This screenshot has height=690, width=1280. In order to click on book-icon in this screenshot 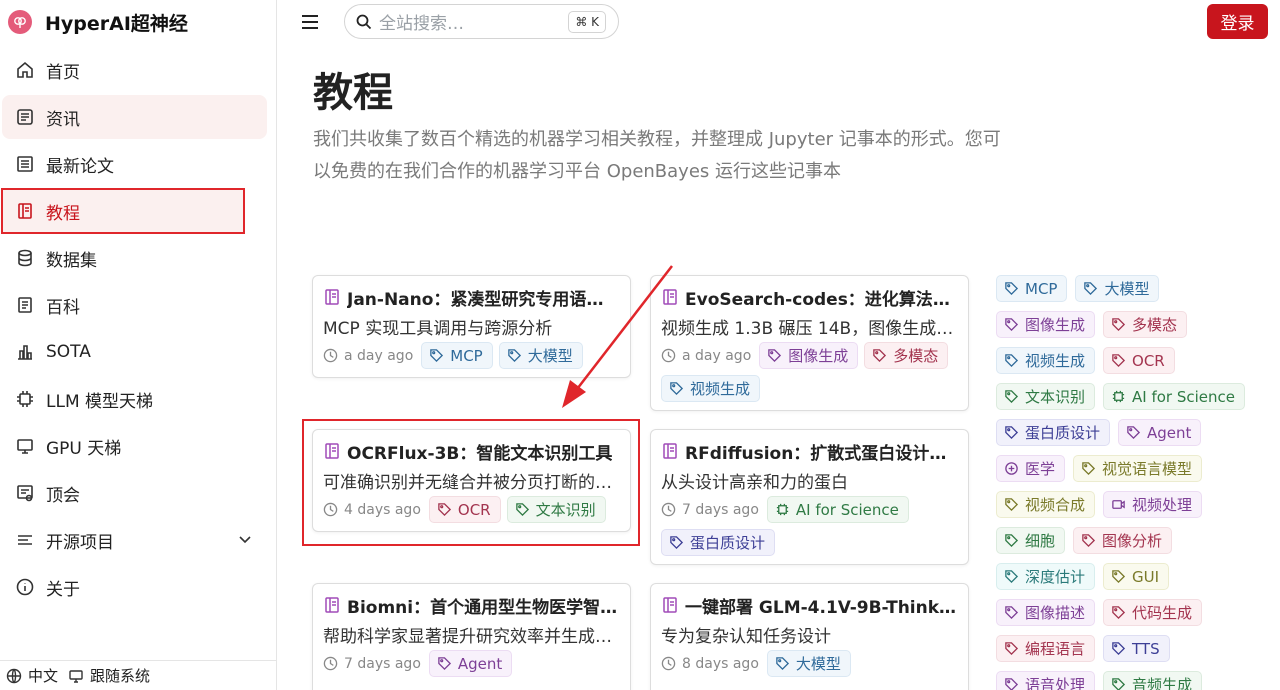, I will do `click(25, 211)`.